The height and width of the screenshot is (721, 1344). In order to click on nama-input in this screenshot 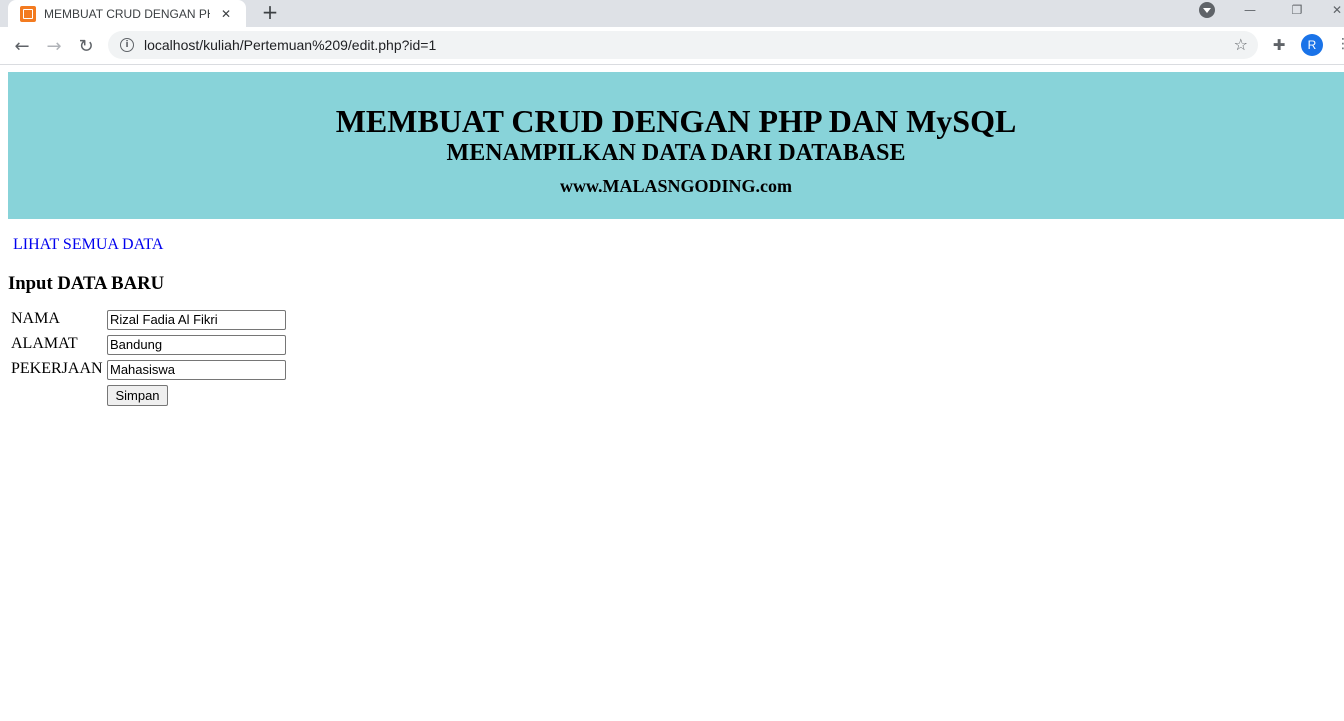, I will do `click(196, 320)`.